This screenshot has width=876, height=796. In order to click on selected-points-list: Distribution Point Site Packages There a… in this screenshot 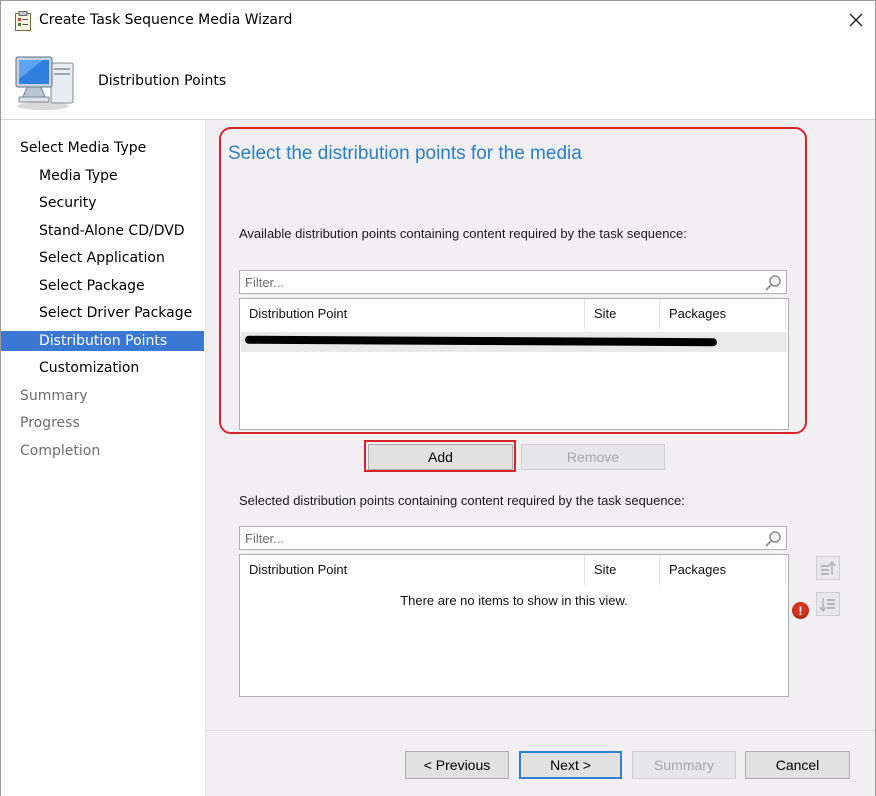, I will do `click(514, 625)`.